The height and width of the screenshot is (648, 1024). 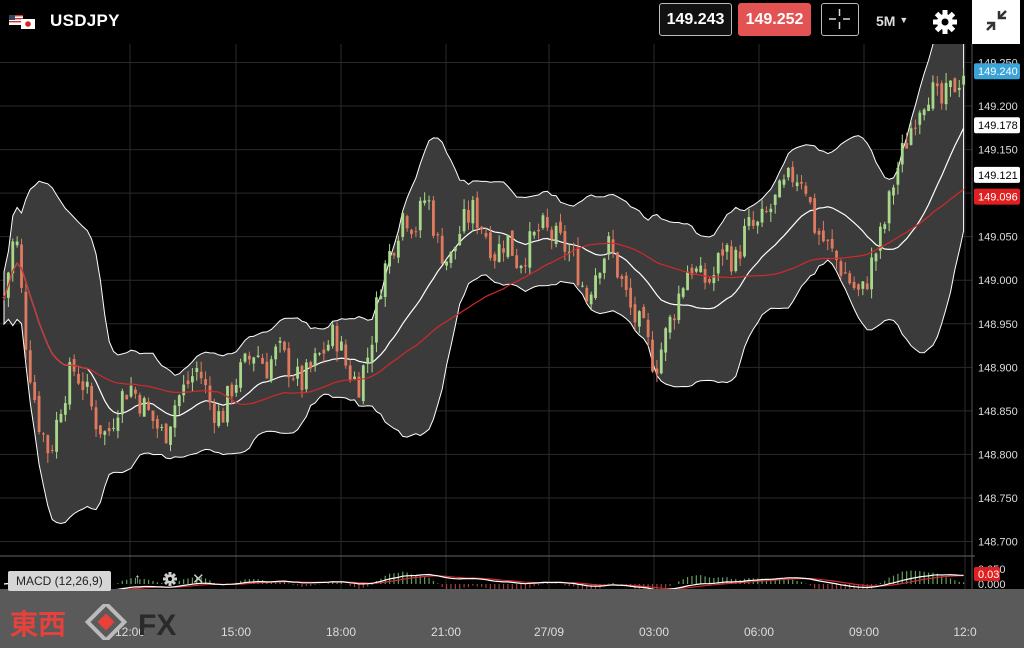 I want to click on bid-price-button: 149.243, so click(x=695, y=19).